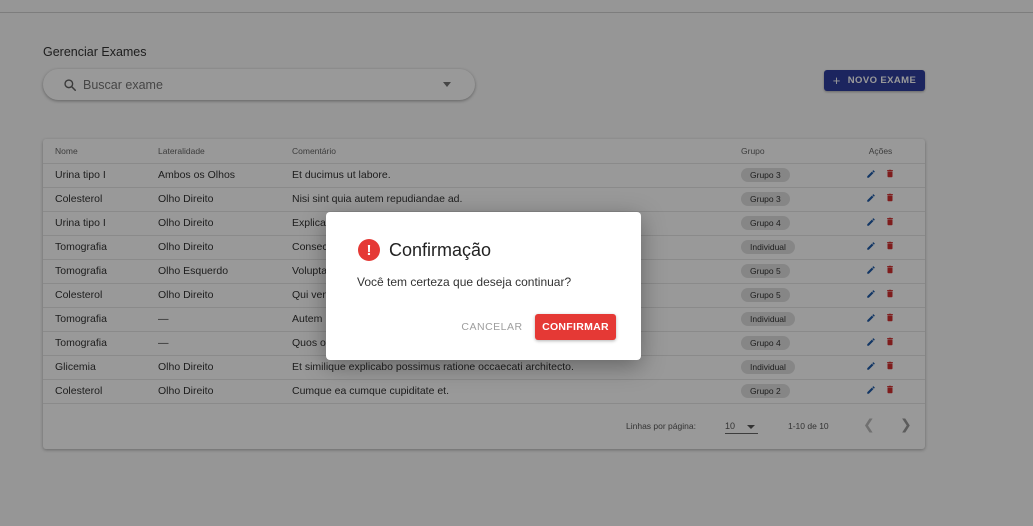 This screenshot has height=526, width=1033. I want to click on dialog-message: Você tem certeza que deseja continuar?, so click(464, 282).